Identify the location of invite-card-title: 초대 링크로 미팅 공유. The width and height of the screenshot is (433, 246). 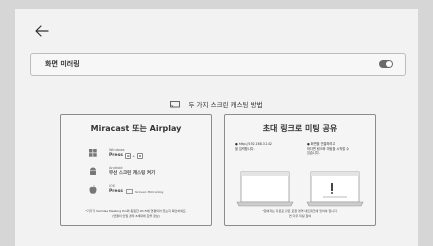
(300, 128).